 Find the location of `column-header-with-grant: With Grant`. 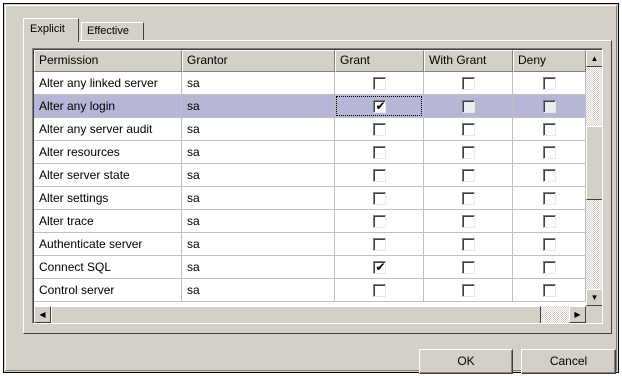

column-header-with-grant: With Grant is located at coordinates (468, 61).